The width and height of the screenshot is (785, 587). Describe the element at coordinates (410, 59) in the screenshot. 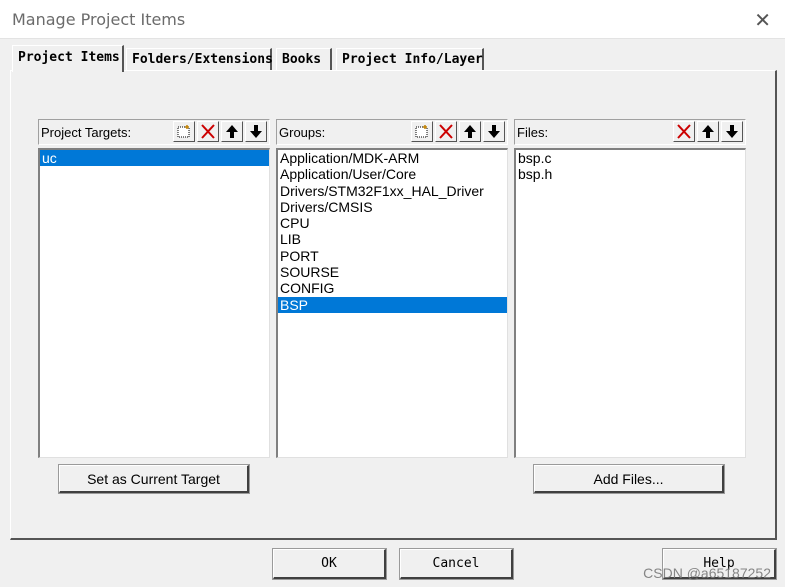

I see `tab-project-info-layer: Project Info/Layer` at that location.